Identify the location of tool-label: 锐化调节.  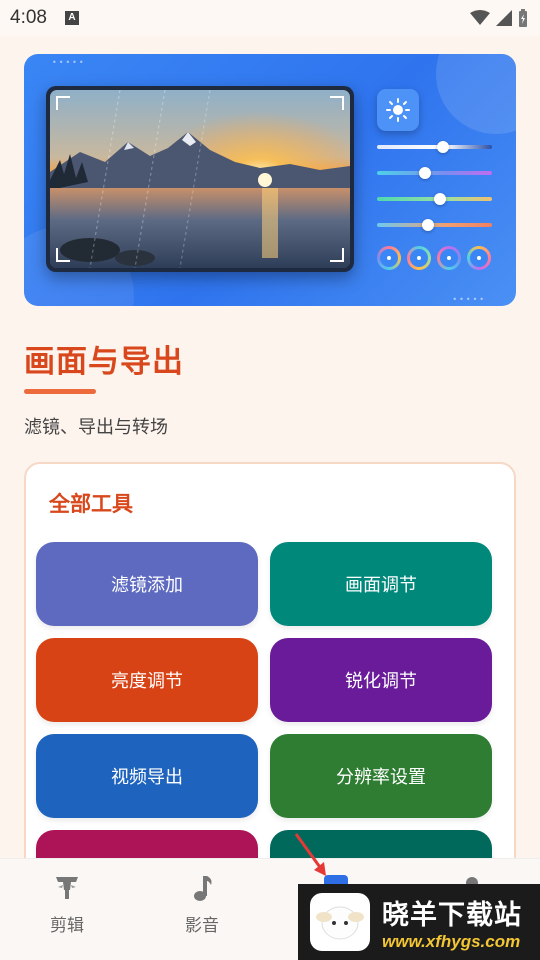
(381, 681).